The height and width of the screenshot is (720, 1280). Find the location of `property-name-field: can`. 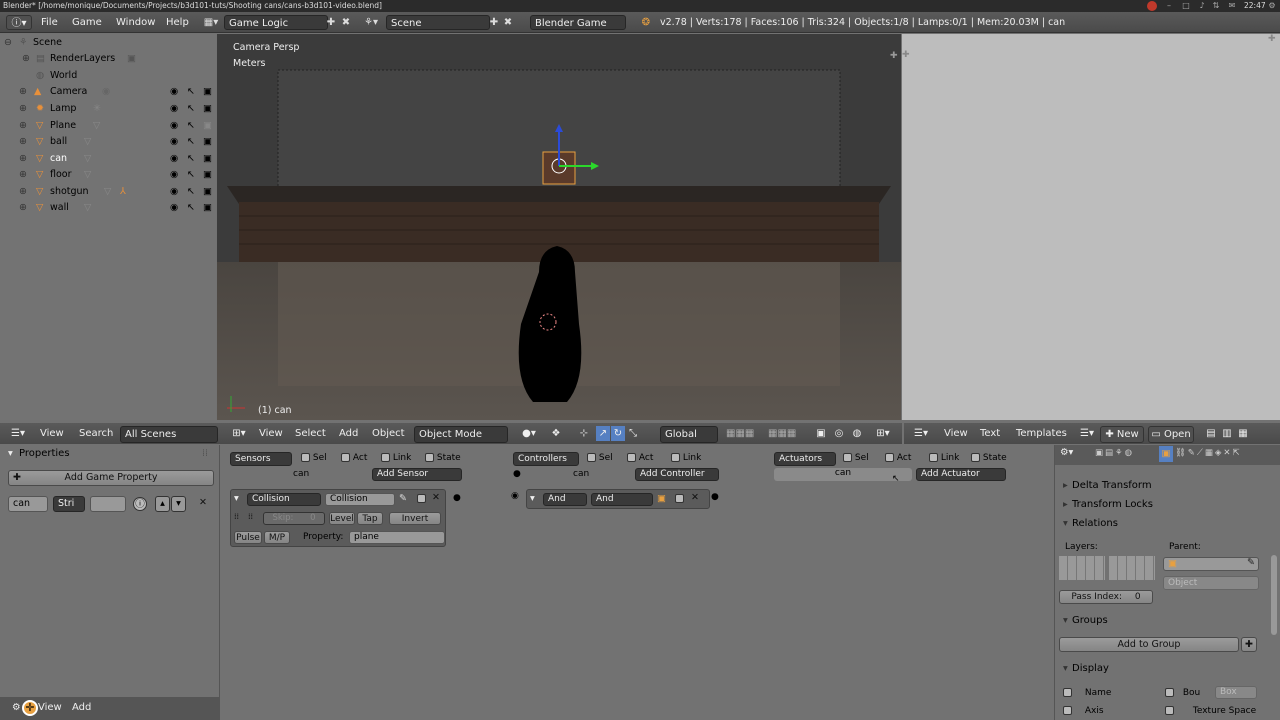

property-name-field: can is located at coordinates (28, 504).